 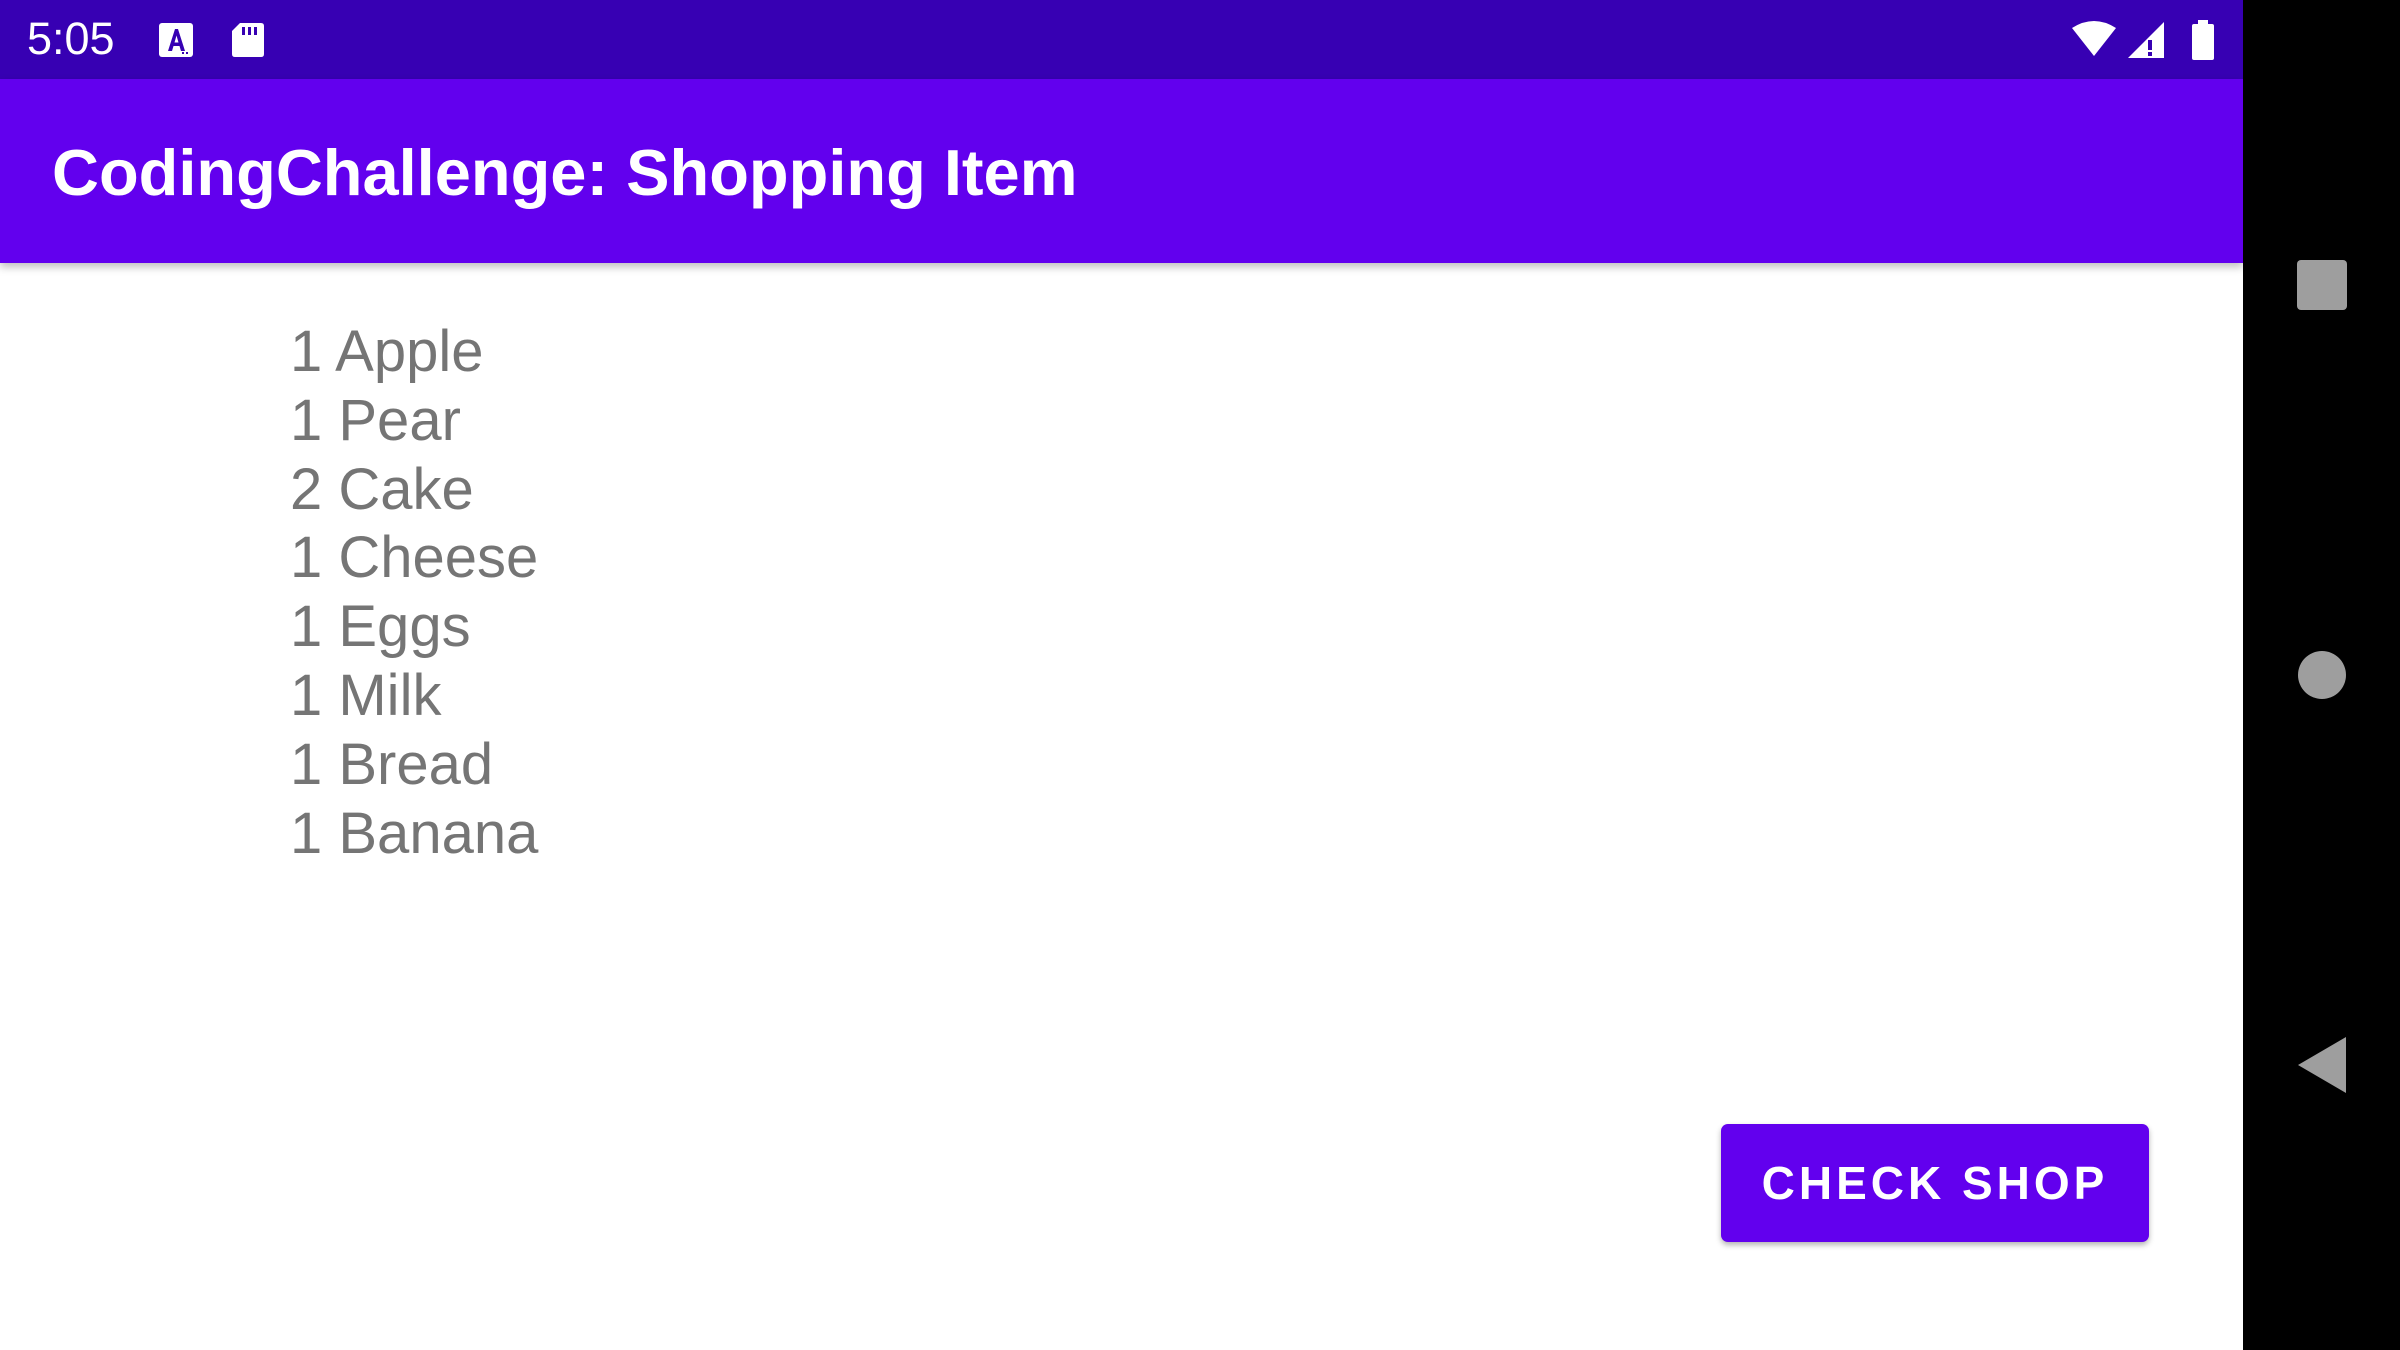 I want to click on status-bar: 5:05, so click(x=1121, y=39).